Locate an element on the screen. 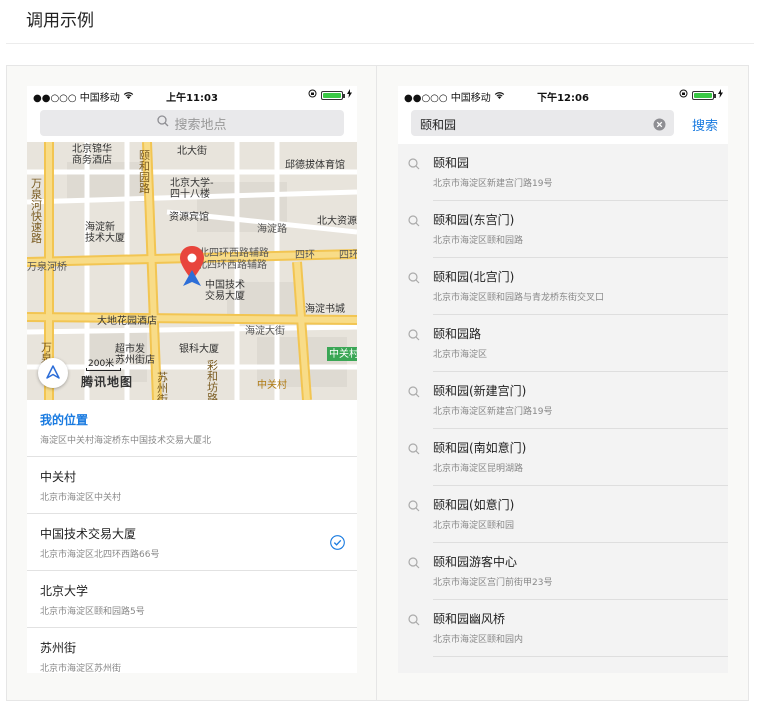  result-name: 颐和园游客中心 is located at coordinates (475, 562).